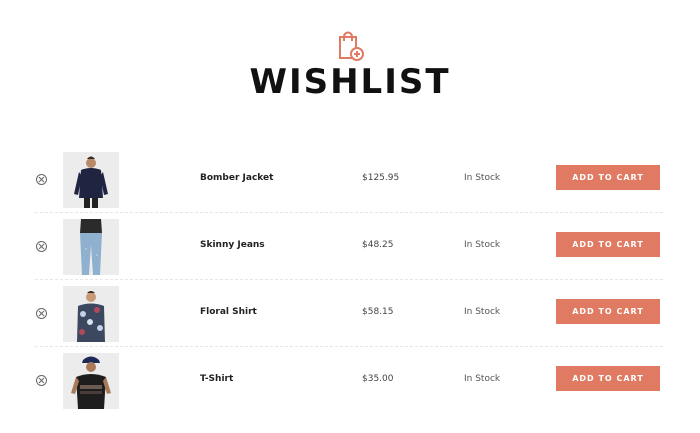 The width and height of the screenshot is (700, 433). I want to click on table-row: Floral Shirt $58.15 In Stock ADD TO CART, so click(349, 313).